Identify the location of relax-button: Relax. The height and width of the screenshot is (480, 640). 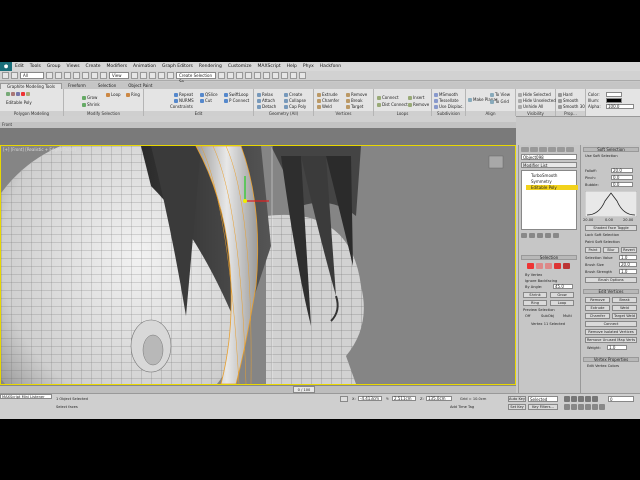
(265, 94).